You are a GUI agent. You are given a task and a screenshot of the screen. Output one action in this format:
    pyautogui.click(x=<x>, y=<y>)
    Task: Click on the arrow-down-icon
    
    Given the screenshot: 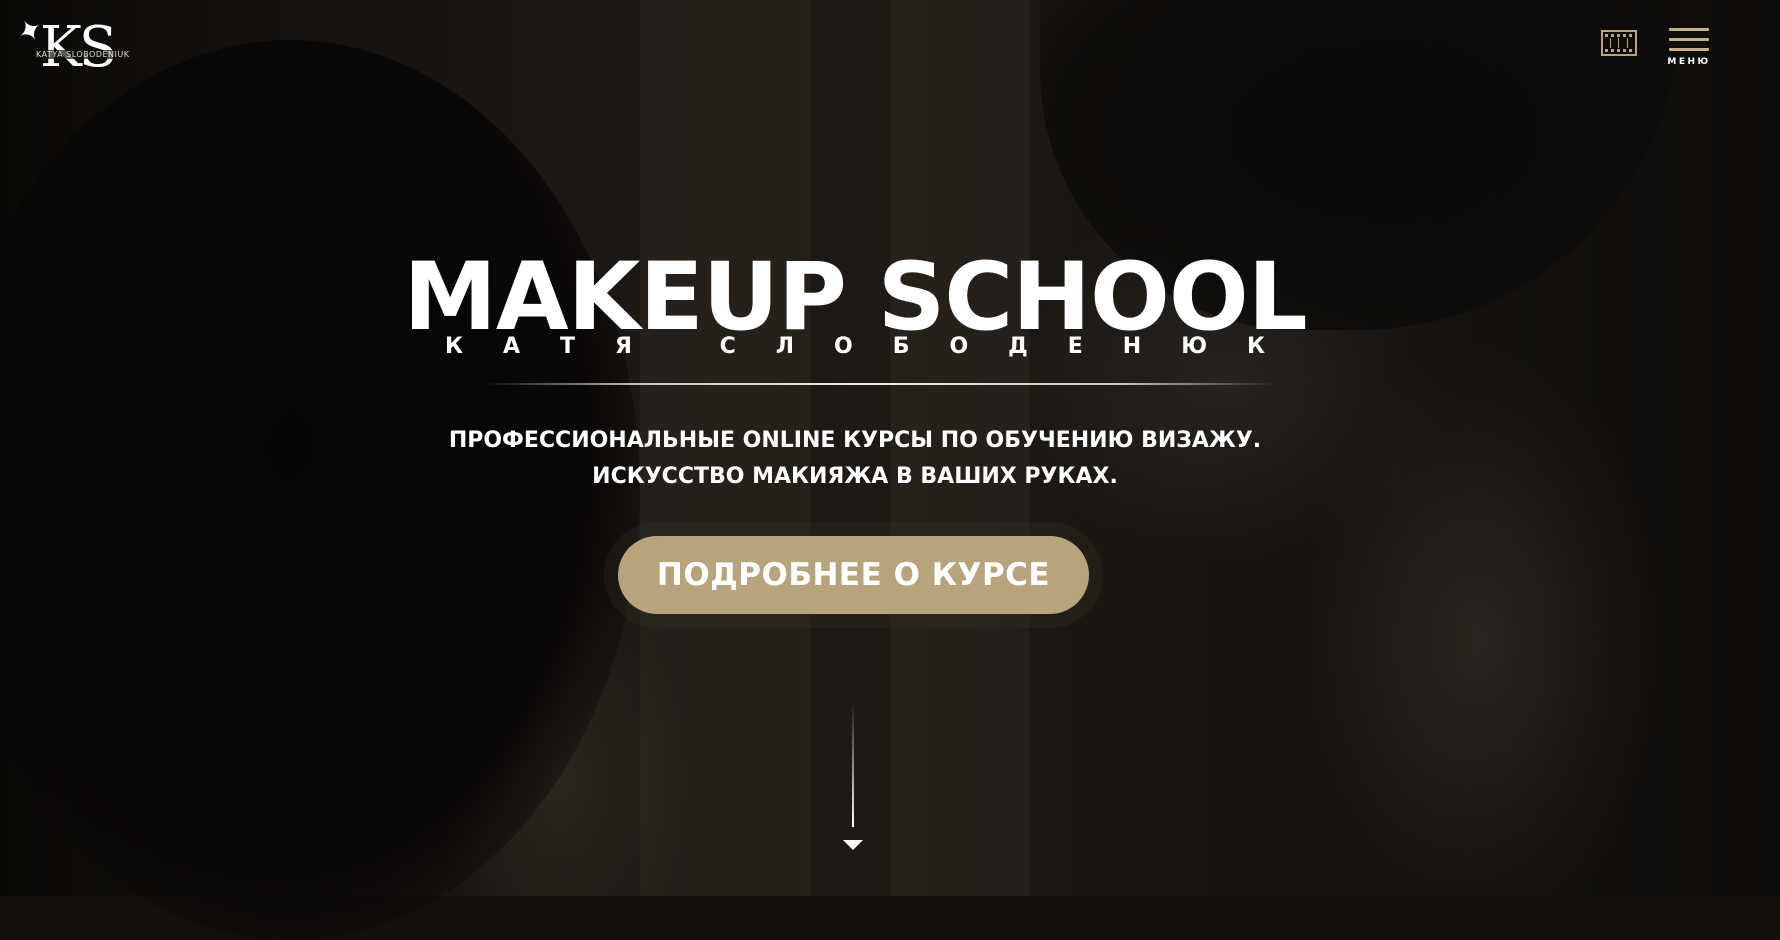 What is the action you would take?
    pyautogui.click(x=853, y=845)
    